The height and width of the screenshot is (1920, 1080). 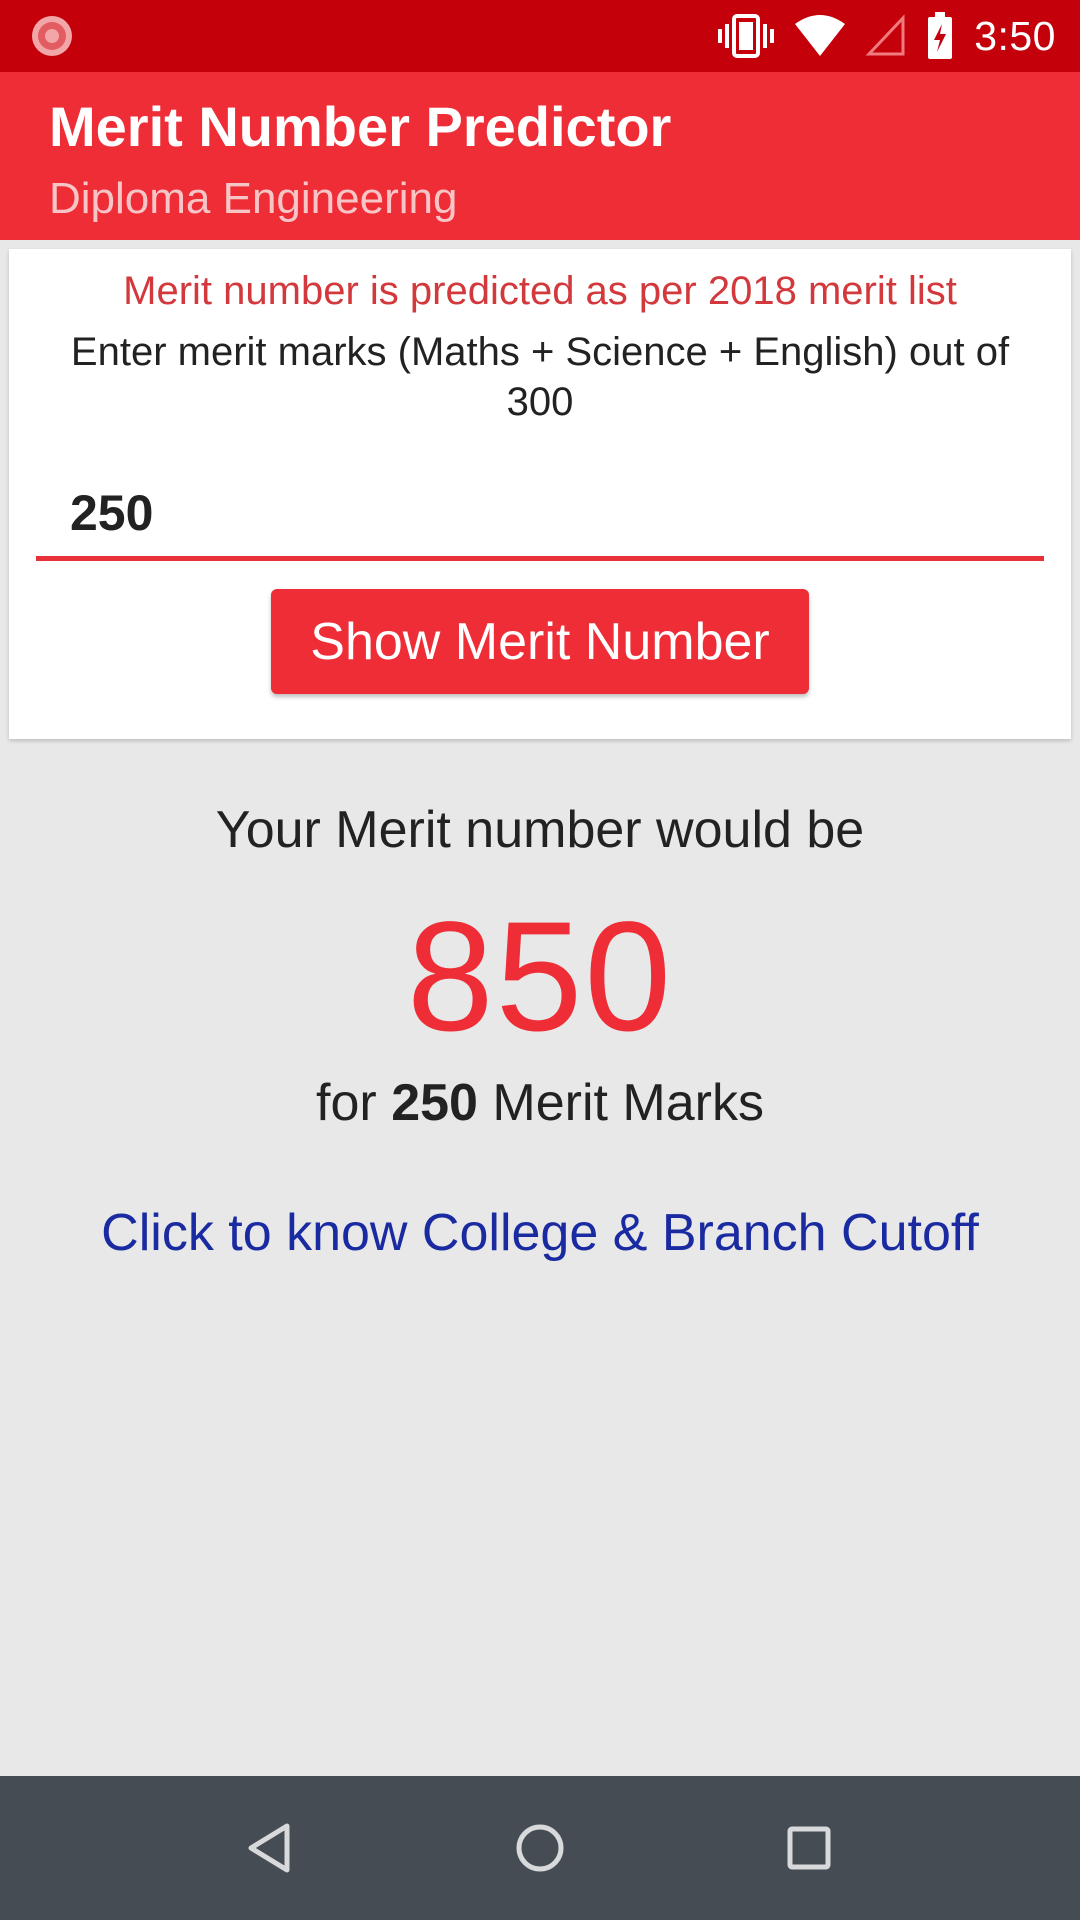 What do you see at coordinates (434, 1103) in the screenshot?
I see `summary-marks: 250` at bounding box center [434, 1103].